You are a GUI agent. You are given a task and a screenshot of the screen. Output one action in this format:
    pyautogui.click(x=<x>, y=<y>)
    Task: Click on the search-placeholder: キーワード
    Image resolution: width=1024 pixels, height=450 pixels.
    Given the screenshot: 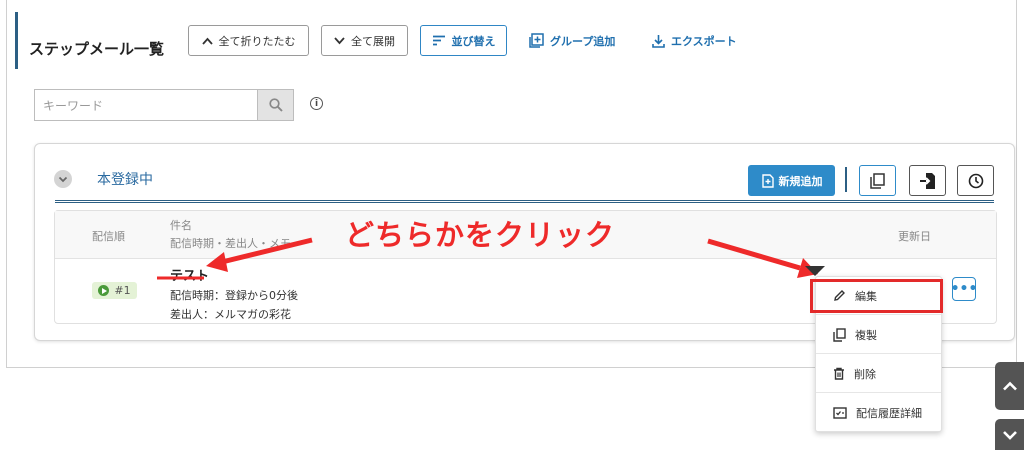 What is the action you would take?
    pyautogui.click(x=73, y=105)
    